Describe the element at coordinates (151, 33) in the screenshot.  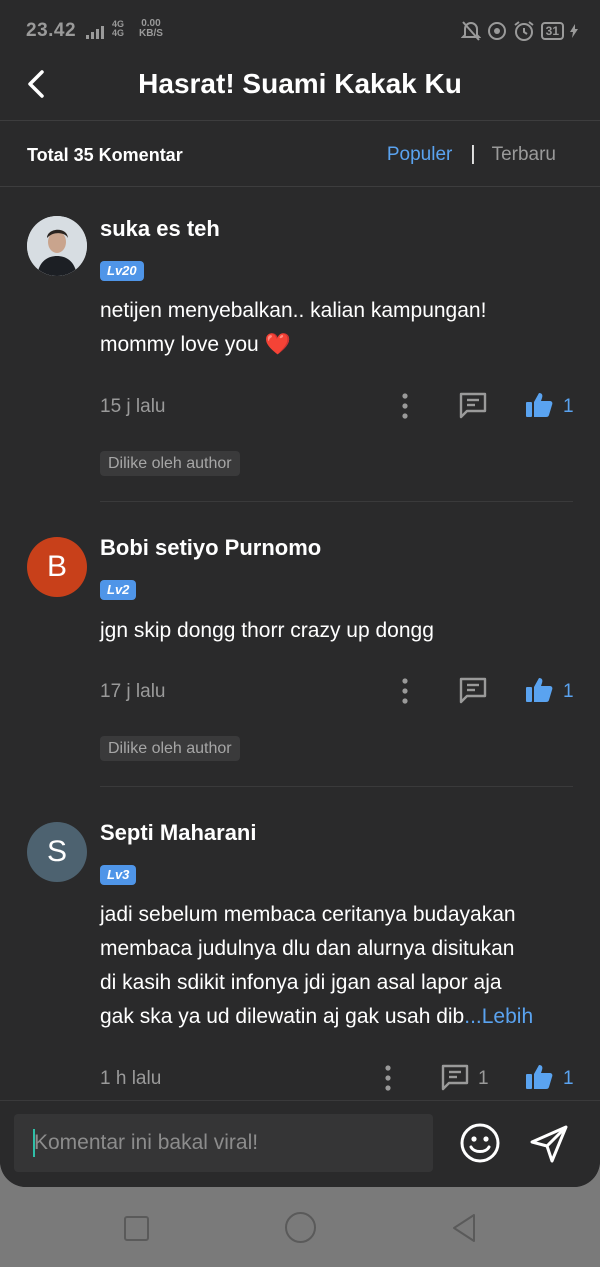
I see `speed-unit: KB/S` at that location.